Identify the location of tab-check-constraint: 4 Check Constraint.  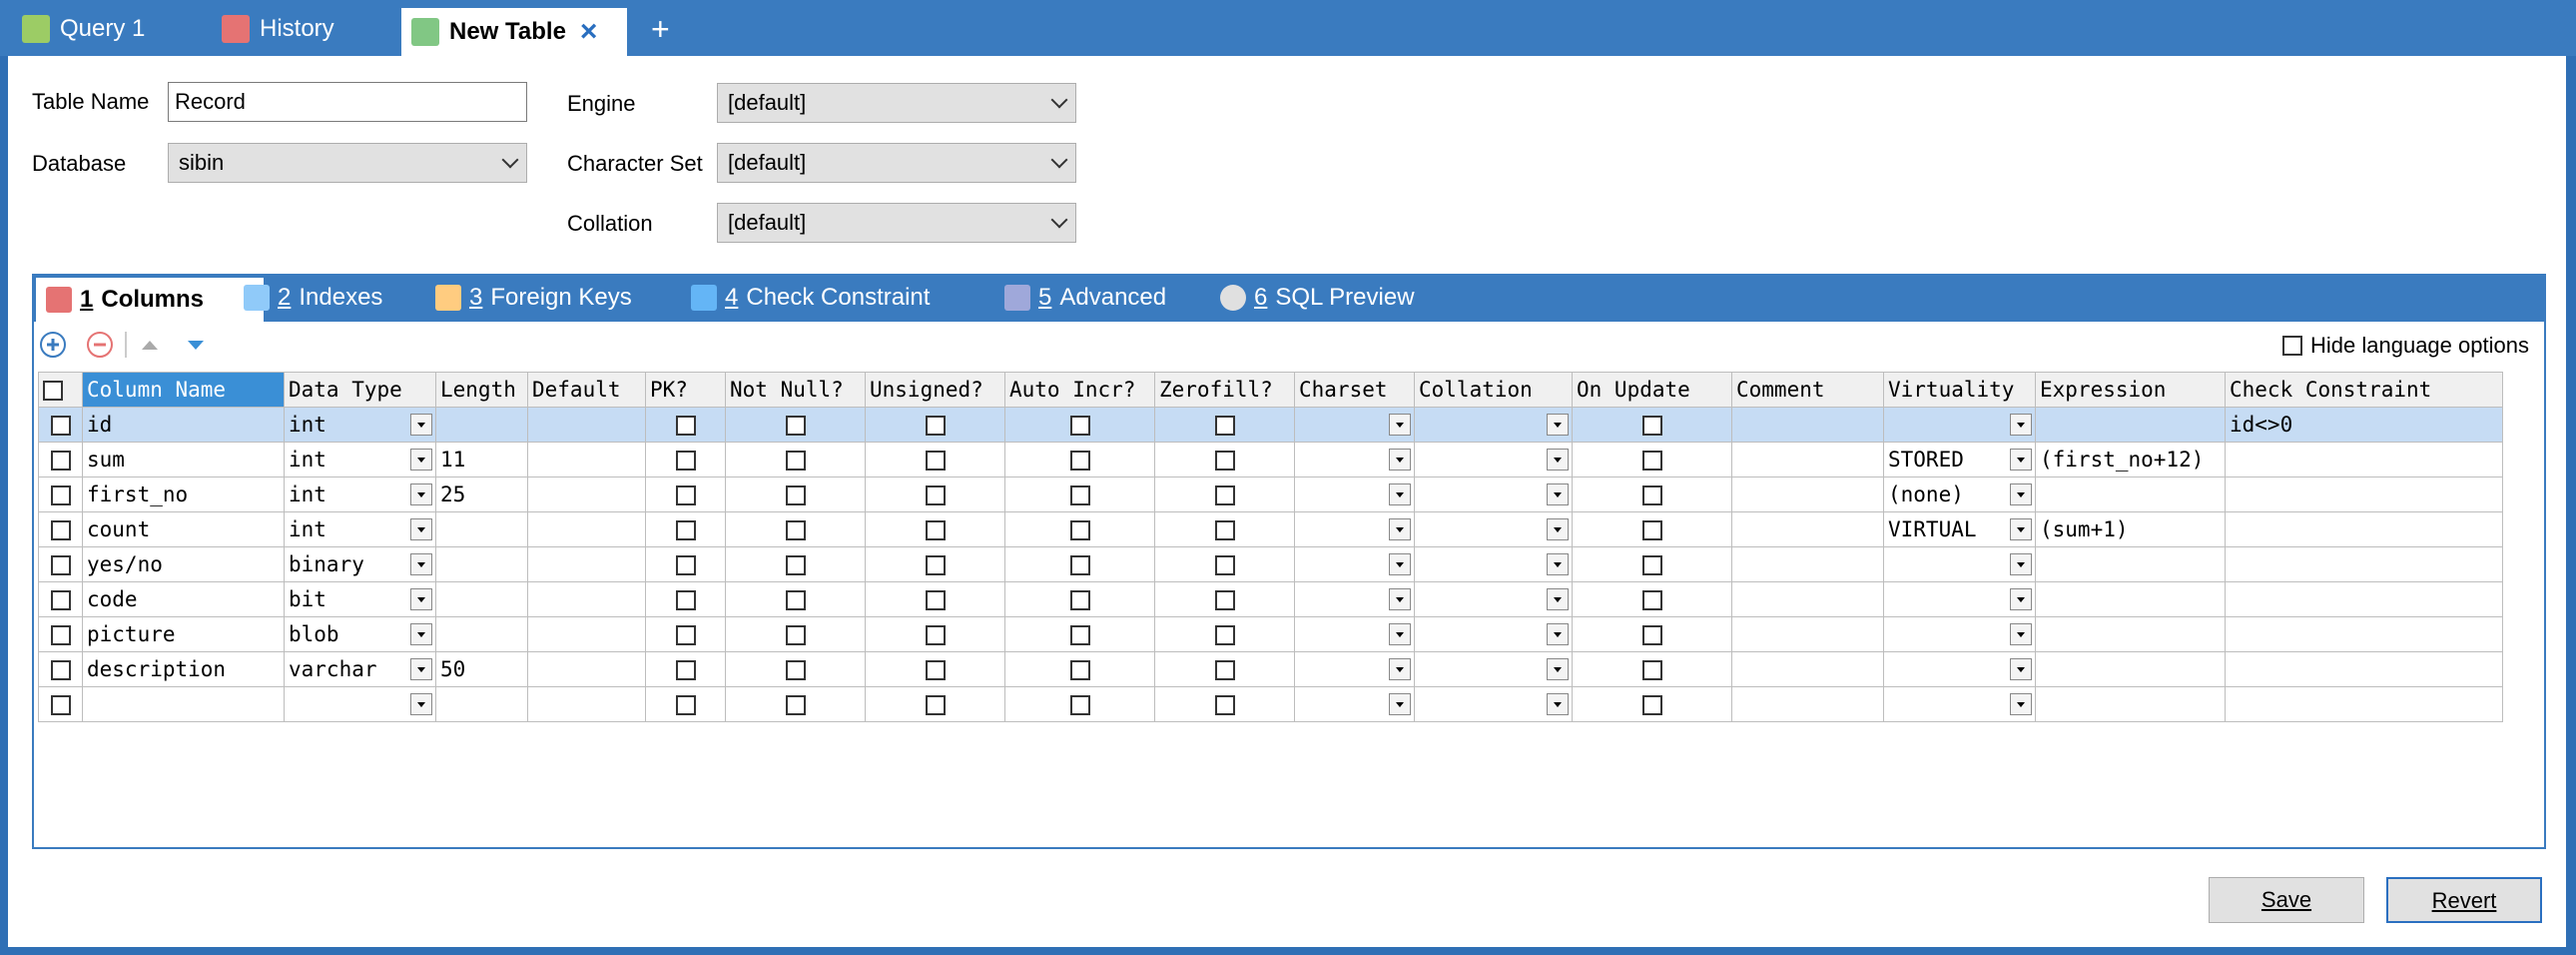
(811, 298).